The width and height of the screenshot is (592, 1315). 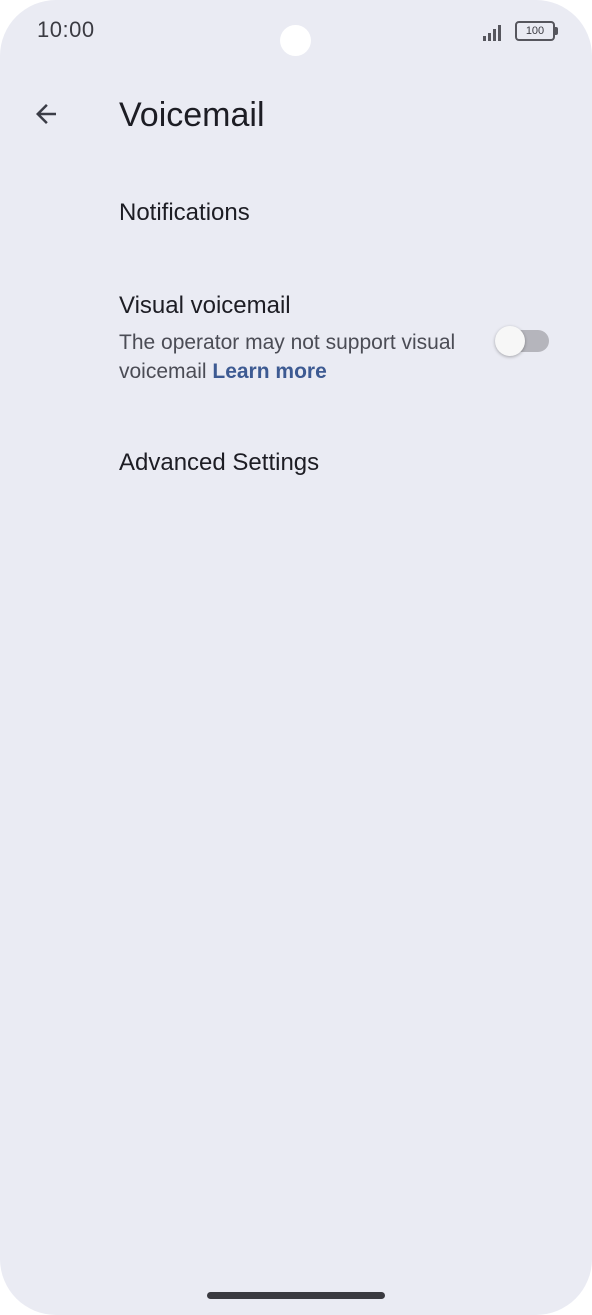 I want to click on advanced-settings-setting: Advanced Settings, so click(x=296, y=464).